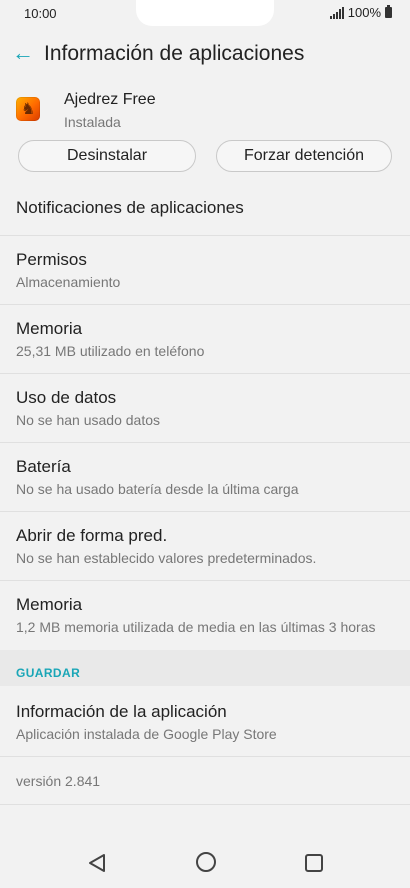  I want to click on list-item-subtitle: No se han usado datos, so click(88, 420).